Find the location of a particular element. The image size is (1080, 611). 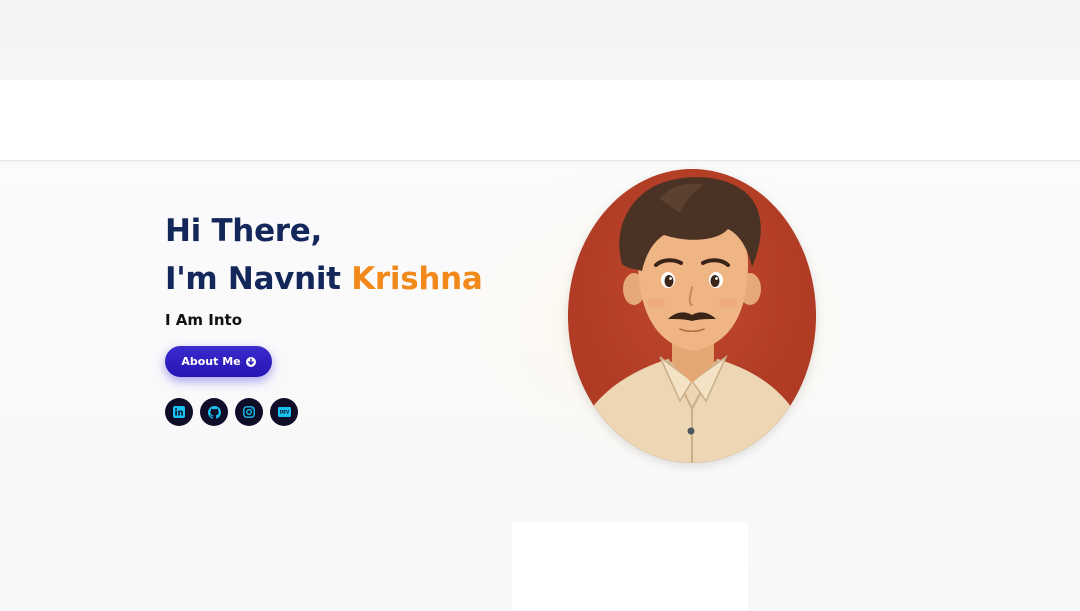

social-links: DEV is located at coordinates (231, 412).